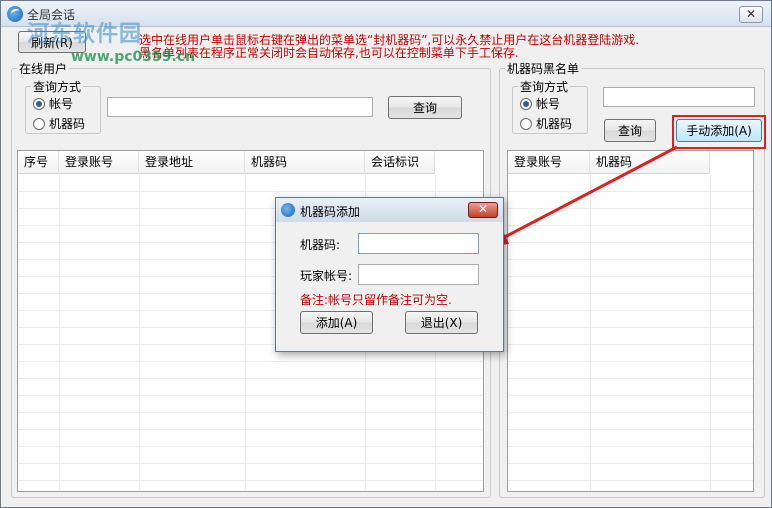  What do you see at coordinates (61, 104) in the screenshot?
I see `online-radio-account-label: 帐号` at bounding box center [61, 104].